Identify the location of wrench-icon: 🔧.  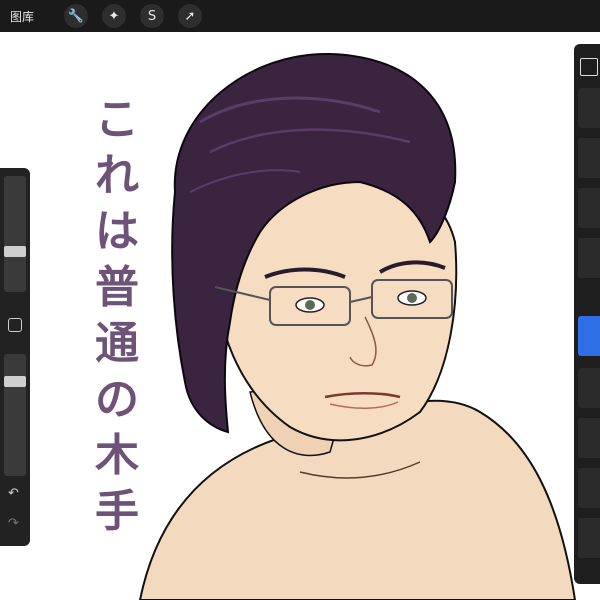
(76, 16).